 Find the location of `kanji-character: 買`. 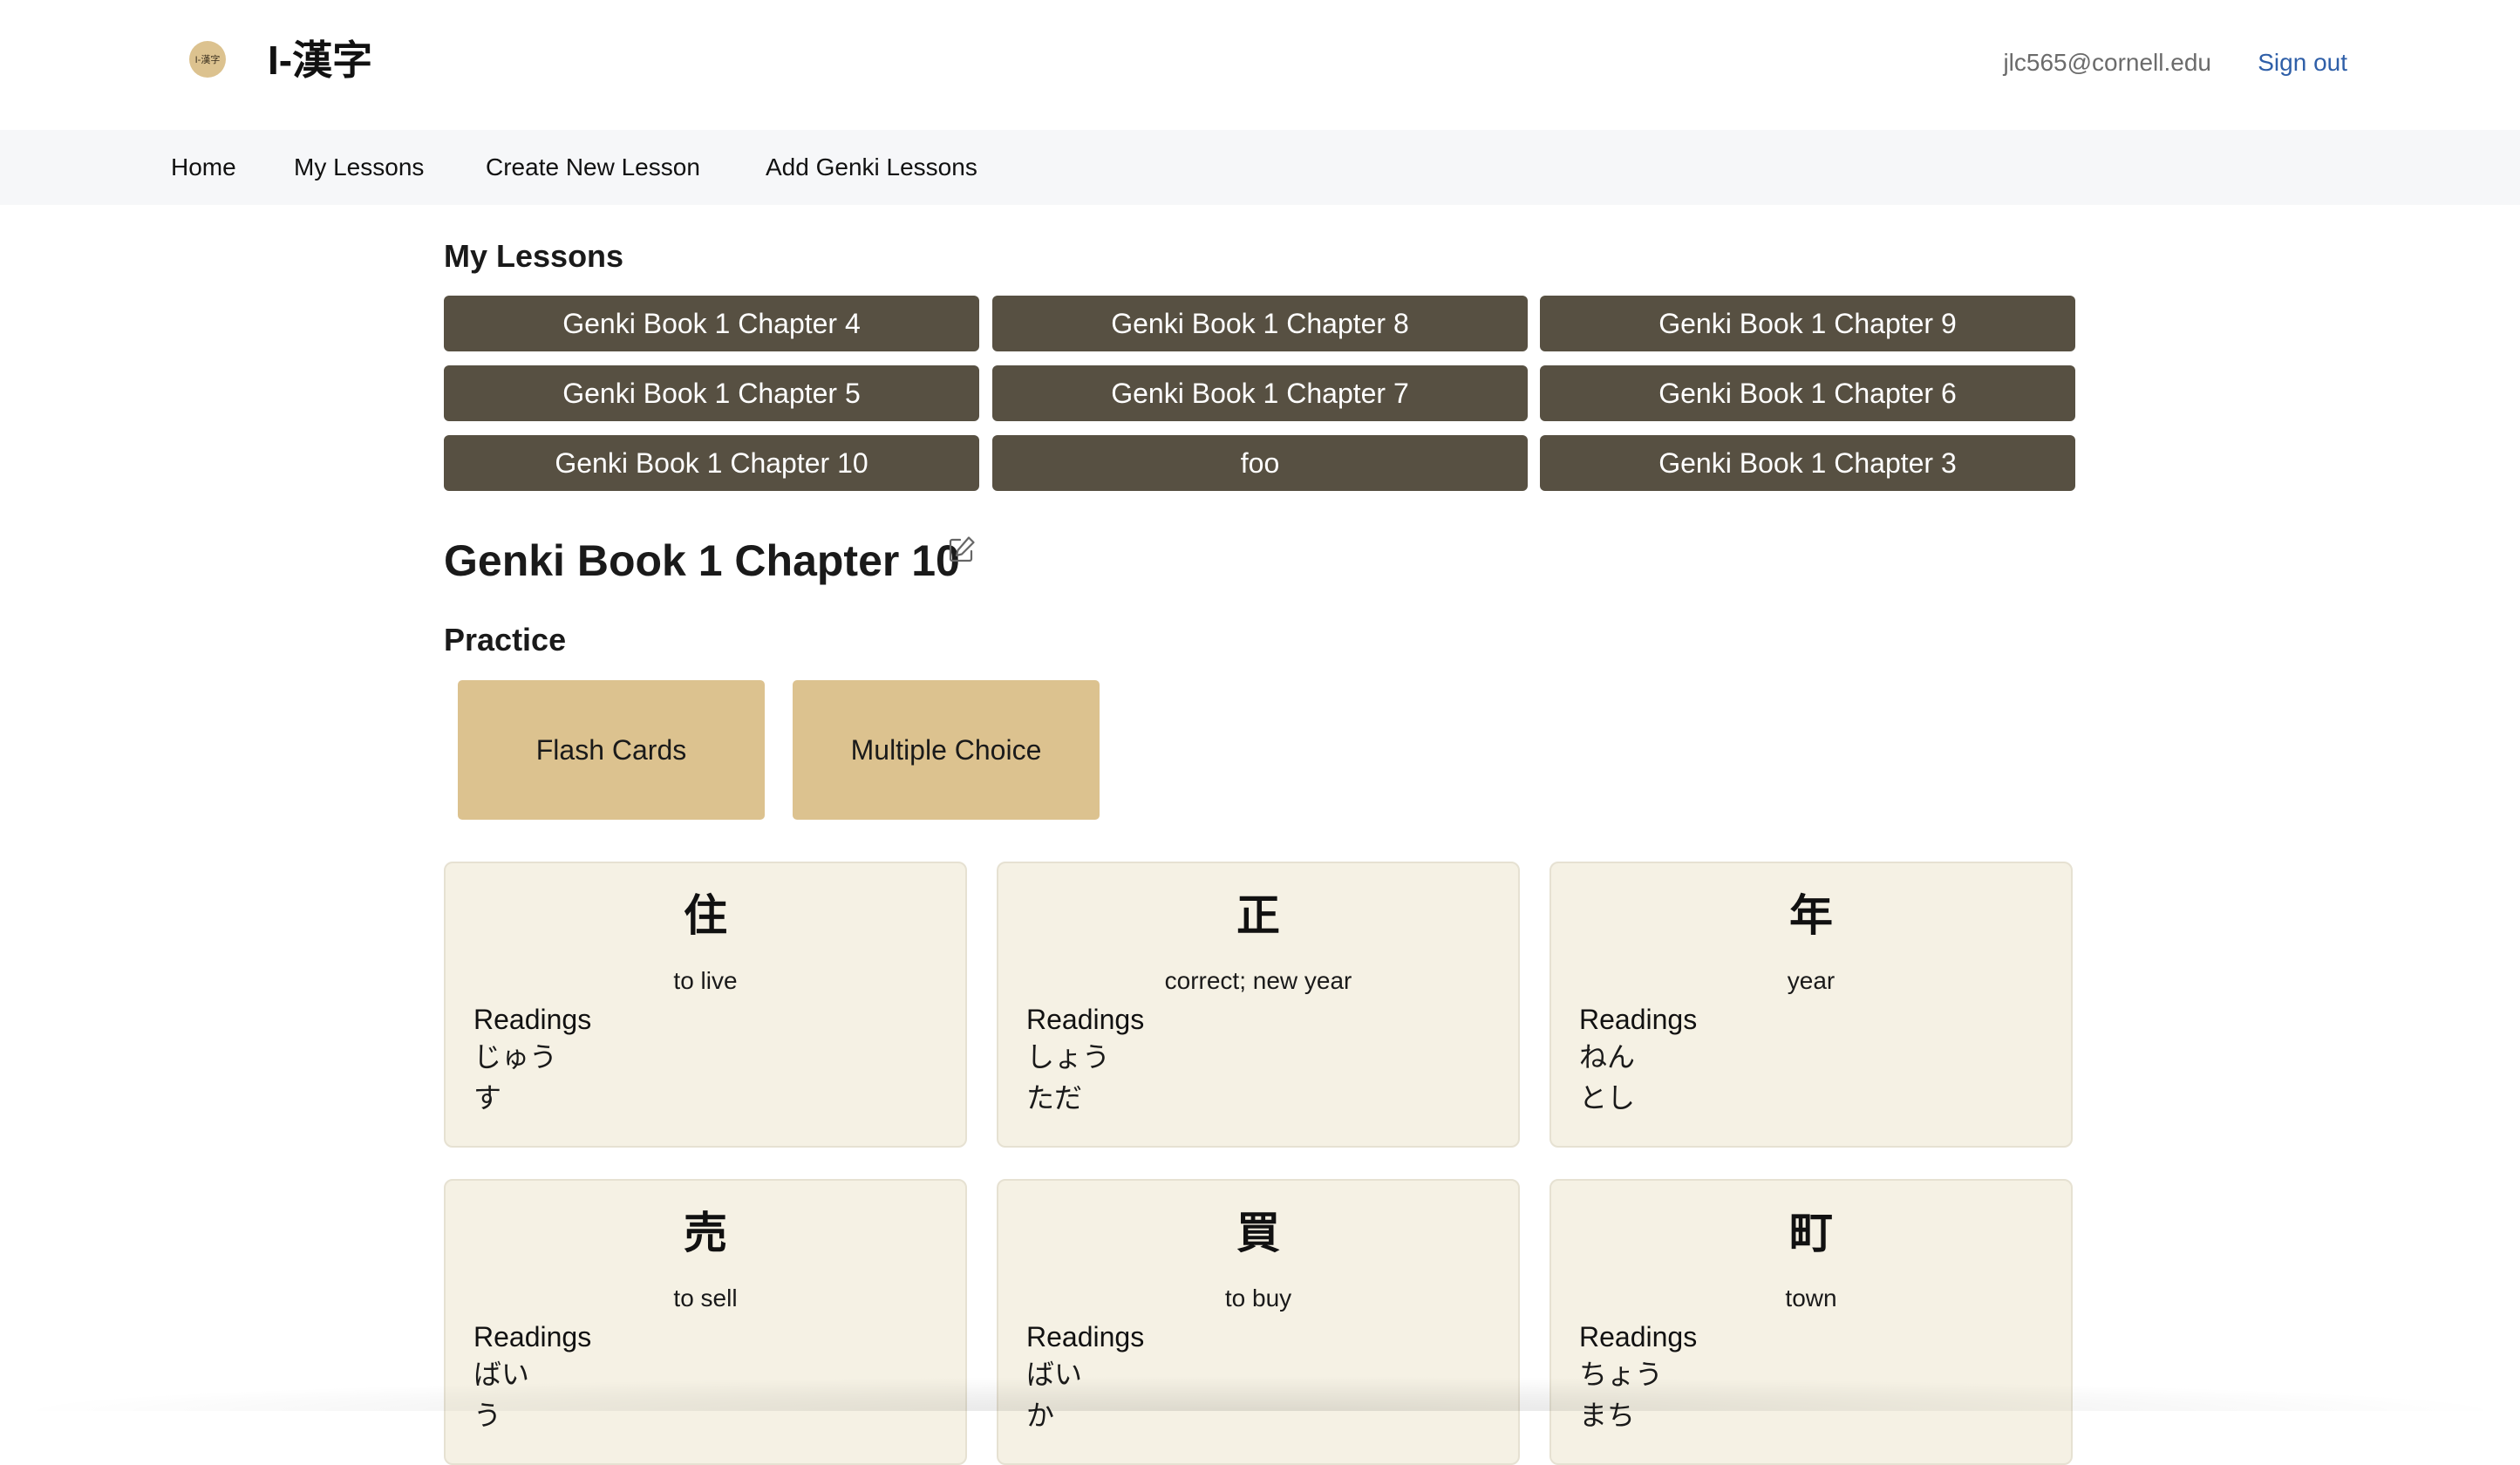

kanji-character: 買 is located at coordinates (1258, 1233).